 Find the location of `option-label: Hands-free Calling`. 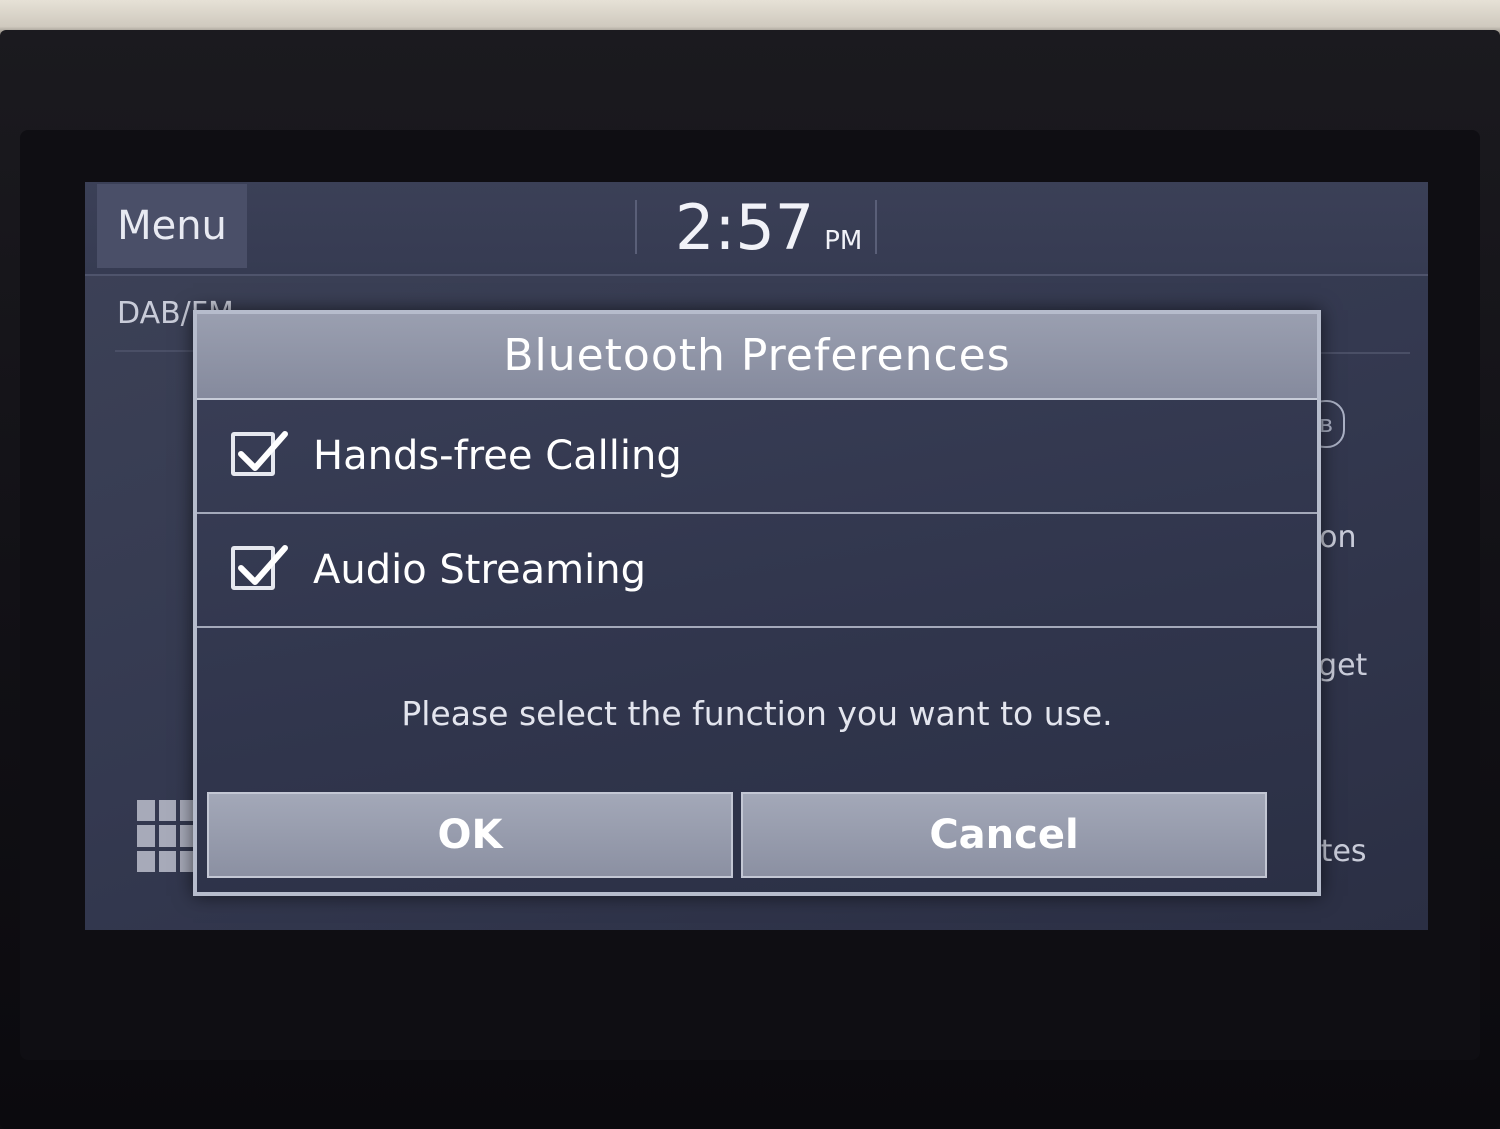

option-label: Hands-free Calling is located at coordinates (497, 456).